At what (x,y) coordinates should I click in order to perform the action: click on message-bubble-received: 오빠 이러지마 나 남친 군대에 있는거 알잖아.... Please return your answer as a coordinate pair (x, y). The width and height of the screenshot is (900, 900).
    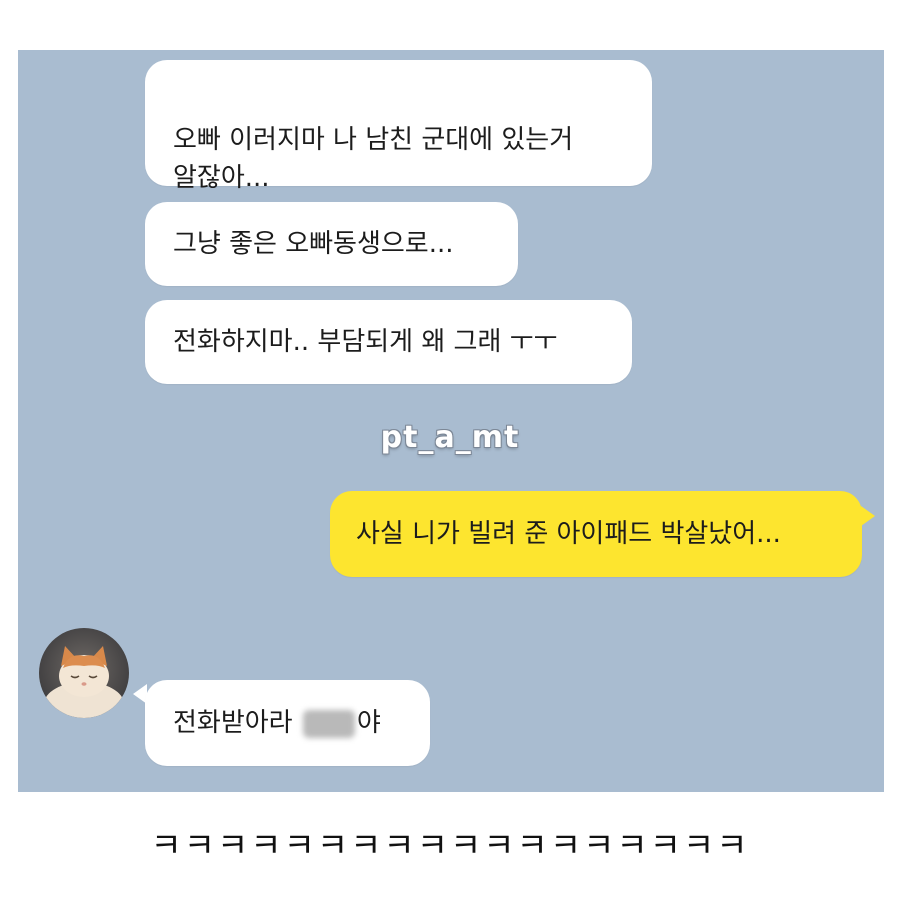
    Looking at the image, I should click on (398, 126).